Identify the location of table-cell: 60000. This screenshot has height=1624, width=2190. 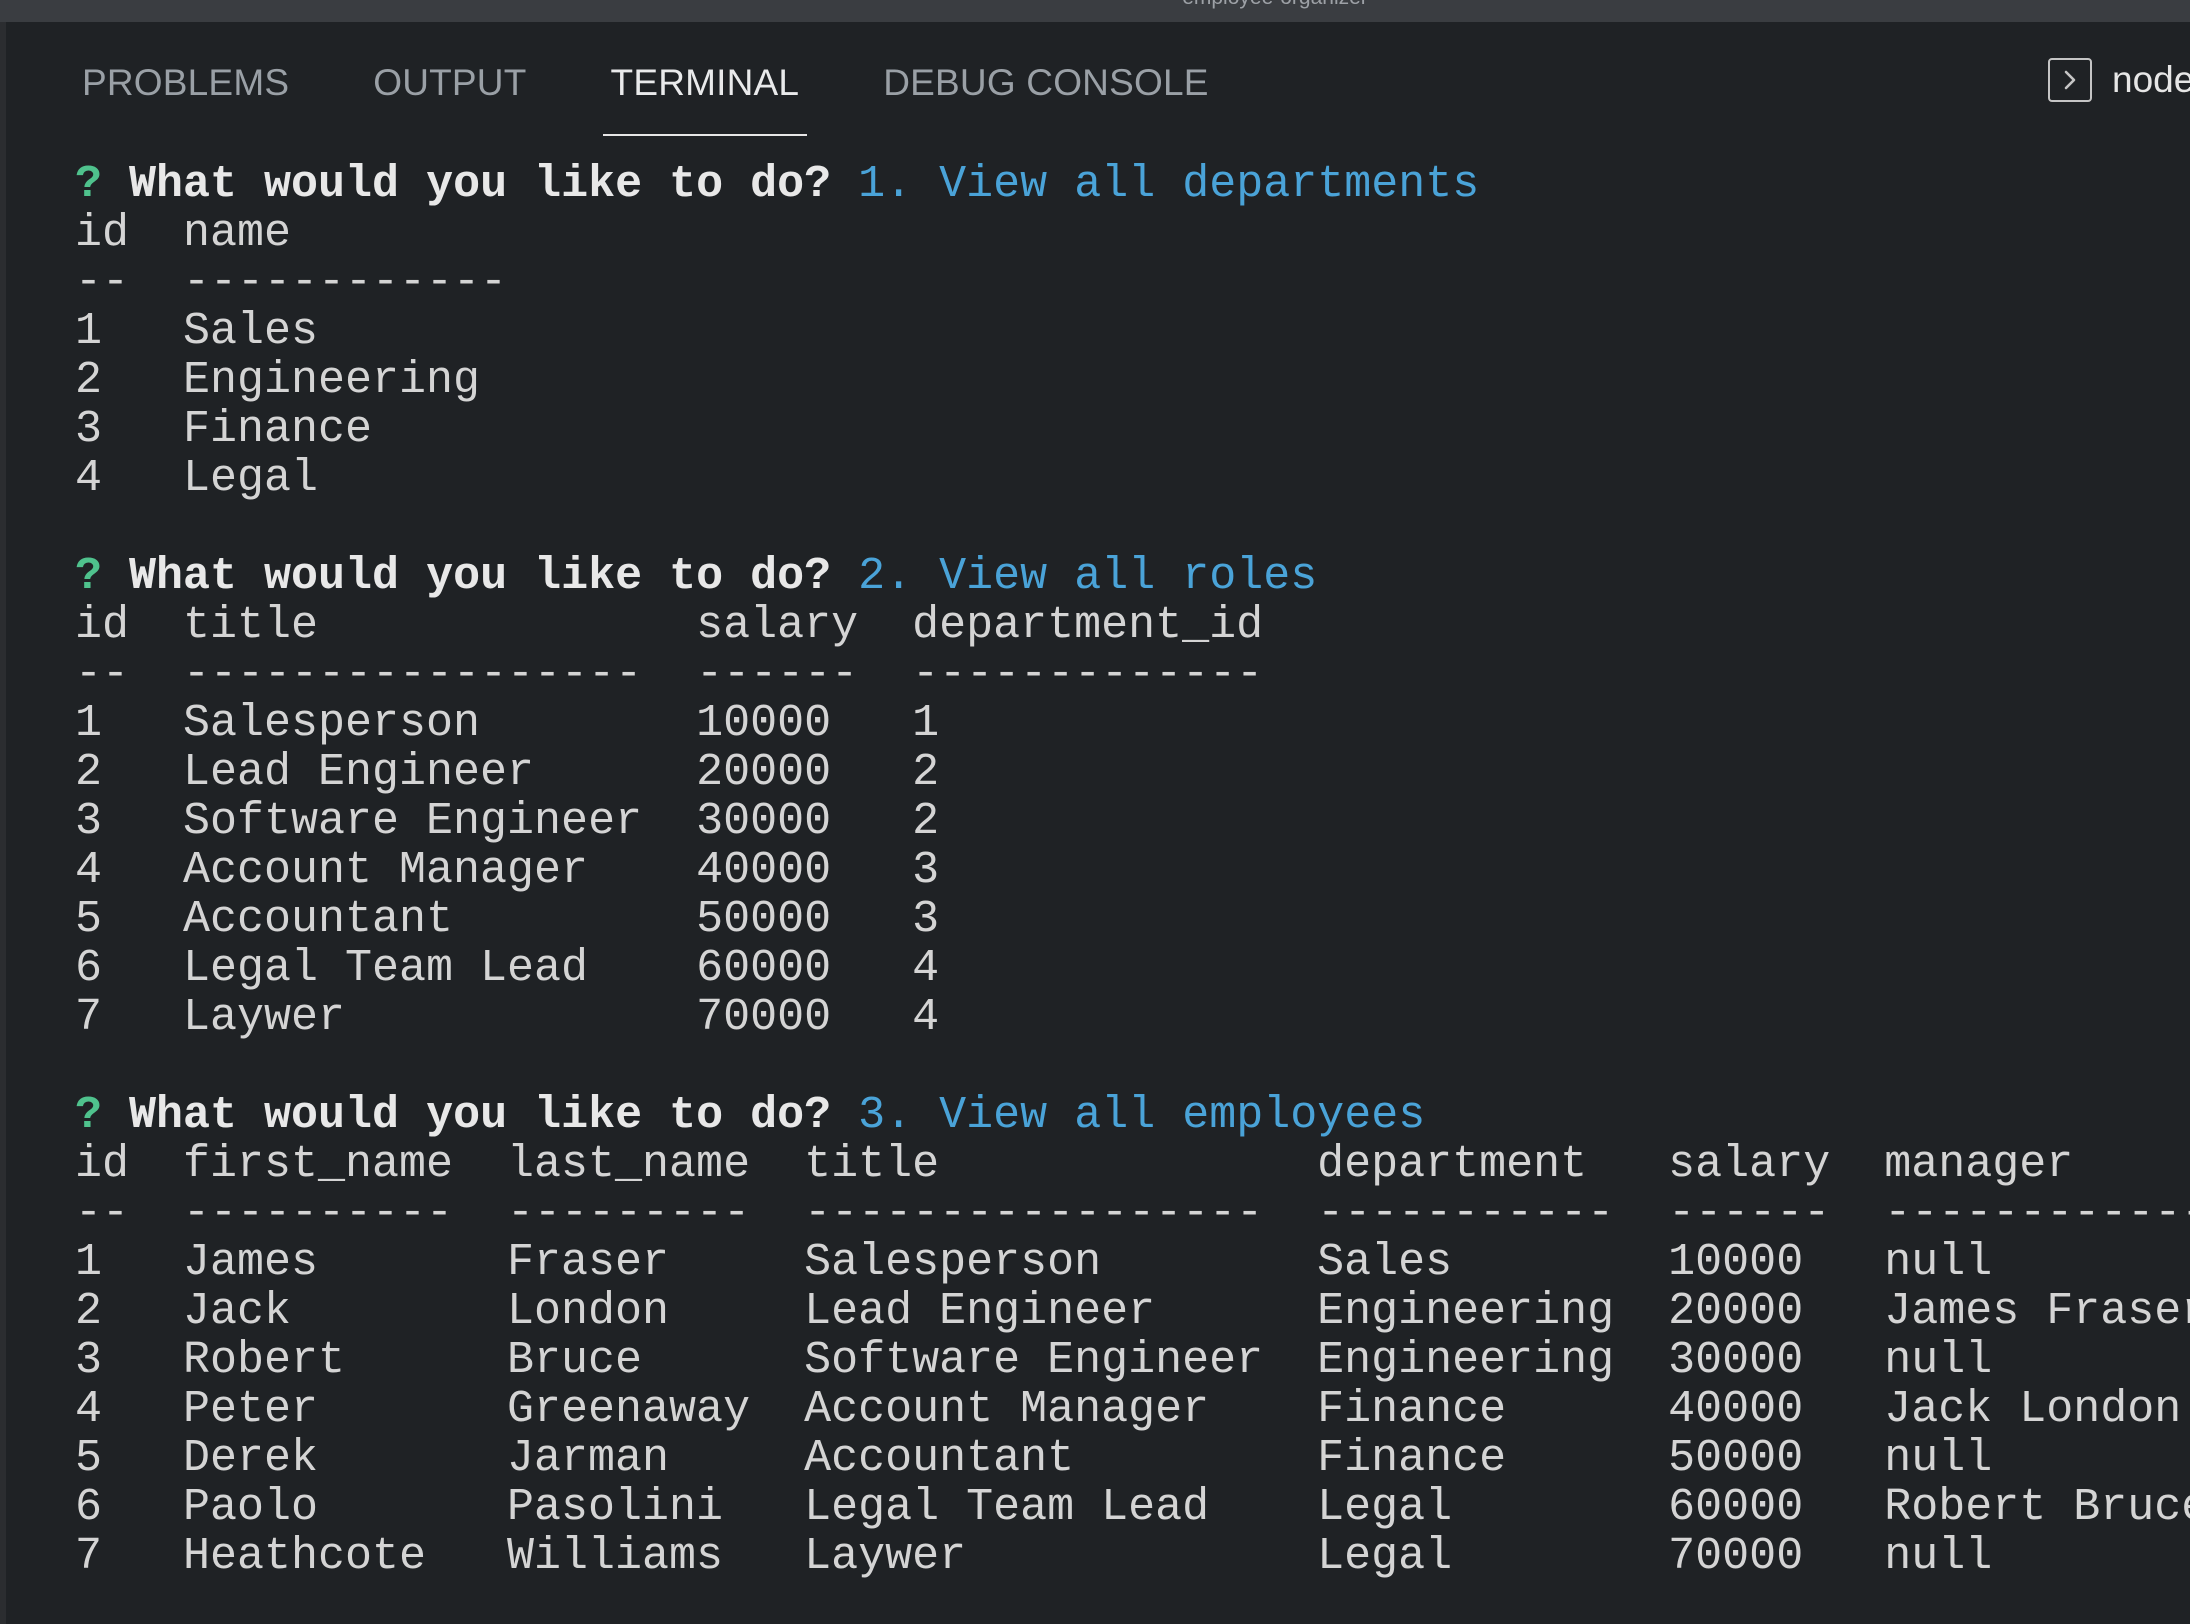
(1736, 1507).